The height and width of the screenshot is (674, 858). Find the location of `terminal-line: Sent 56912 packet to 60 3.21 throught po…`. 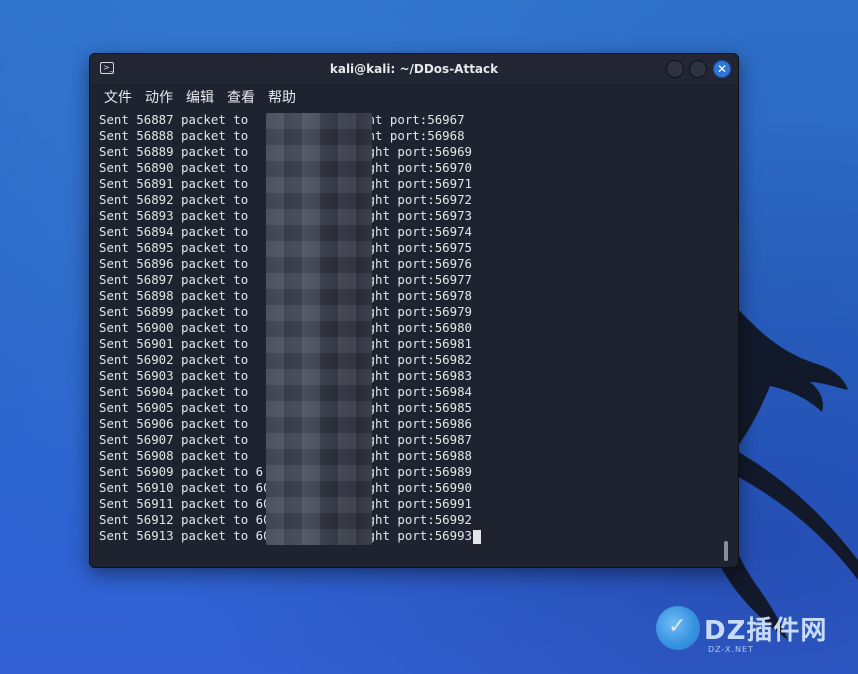

terminal-line: Sent 56912 packet to 60 3.21 throught po… is located at coordinates (285, 519).